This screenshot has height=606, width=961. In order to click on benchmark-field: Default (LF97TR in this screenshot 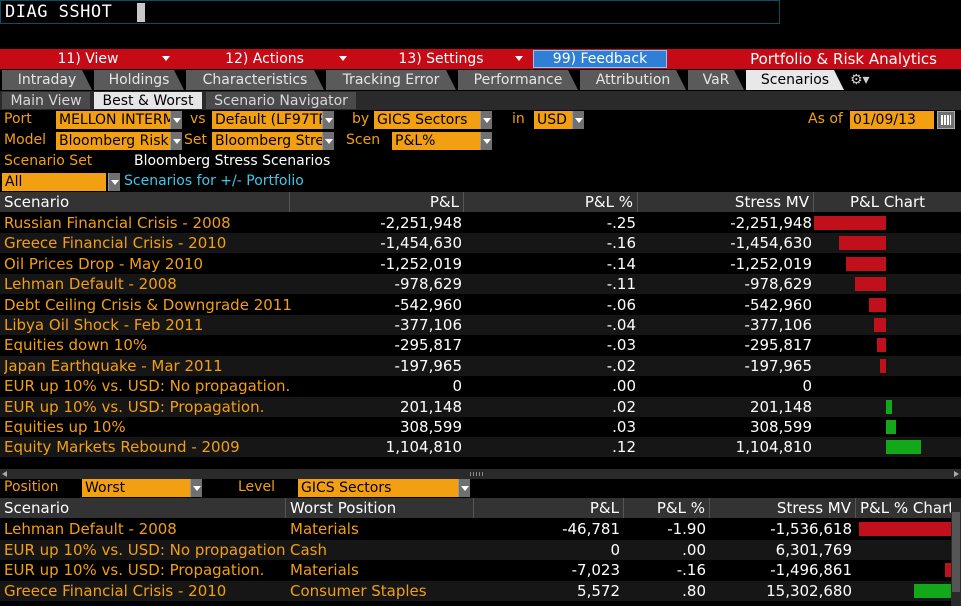, I will do `click(267, 120)`.